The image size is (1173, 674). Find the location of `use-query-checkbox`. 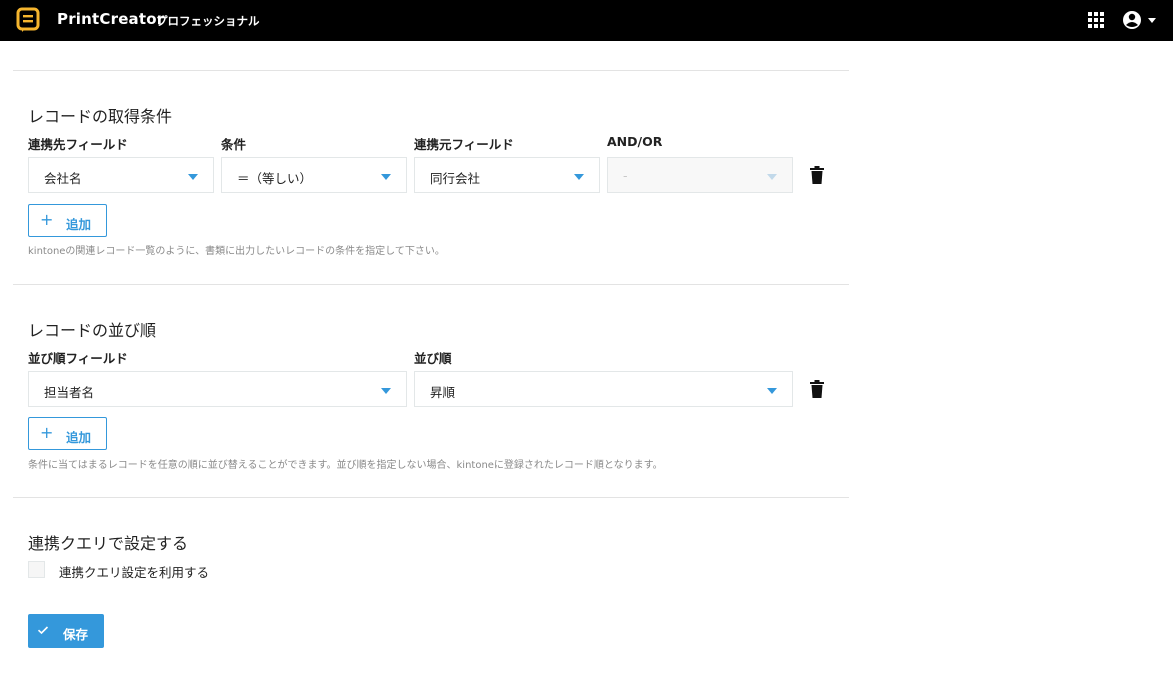

use-query-checkbox is located at coordinates (36, 569).